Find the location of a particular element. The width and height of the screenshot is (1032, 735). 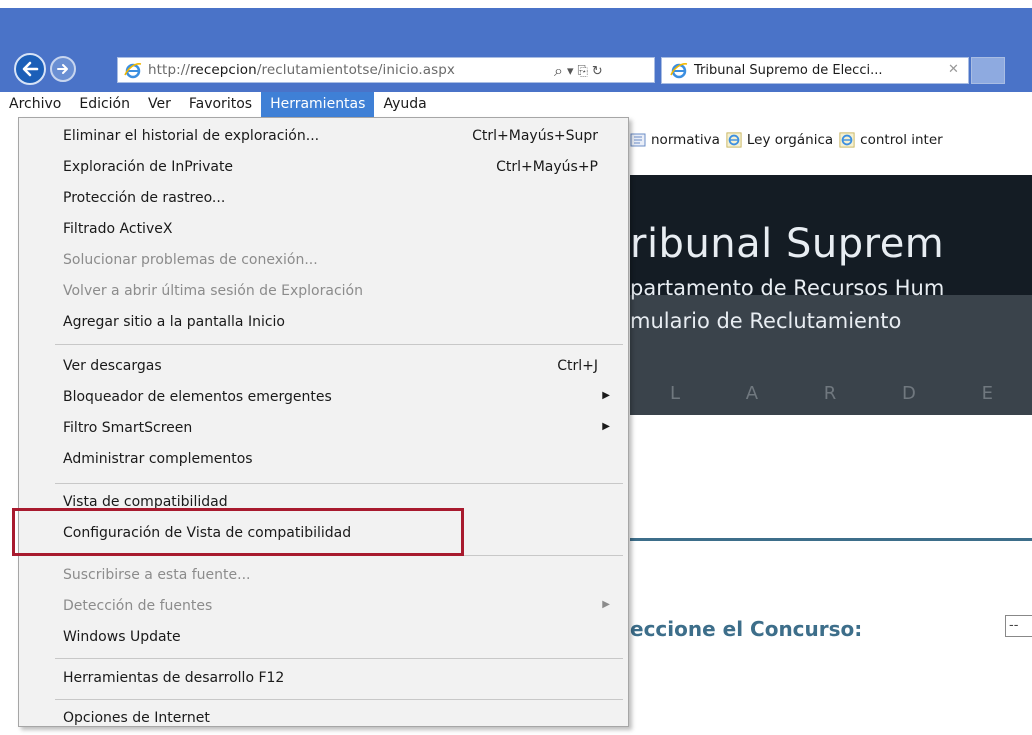

forward-arrow-icon is located at coordinates (62, 69).